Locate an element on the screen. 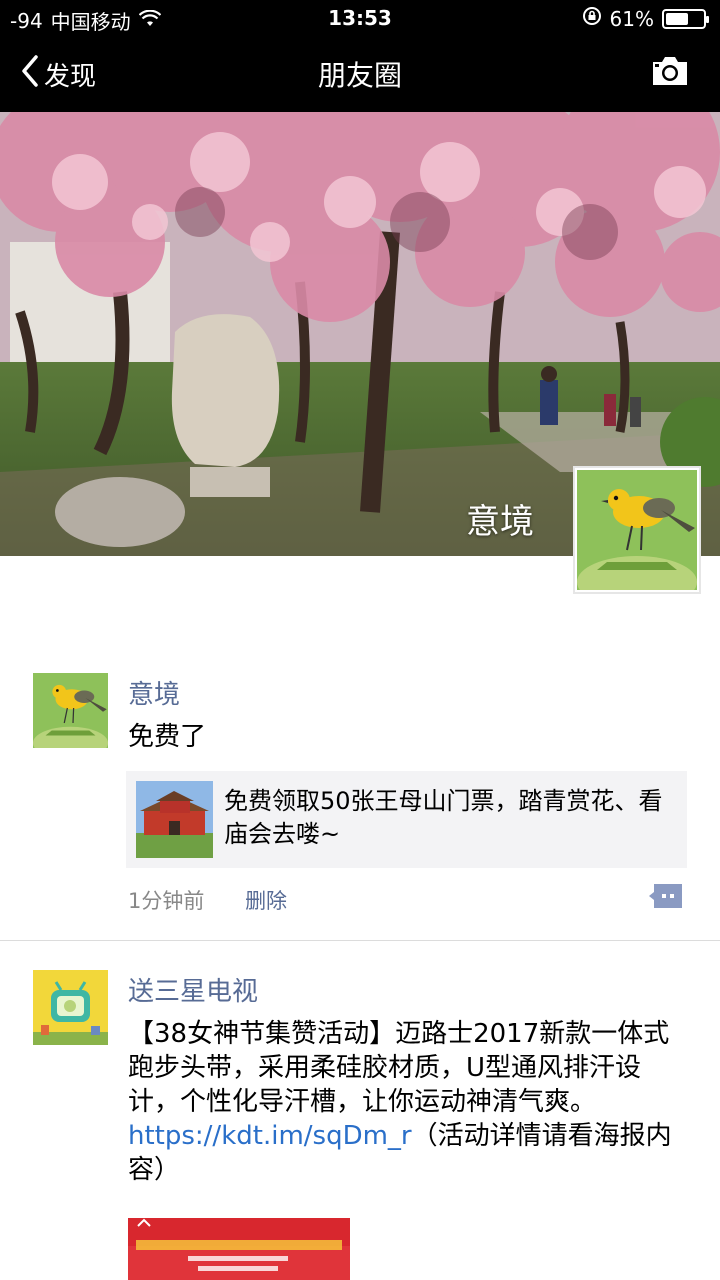  delete-button: 删除 is located at coordinates (266, 901).